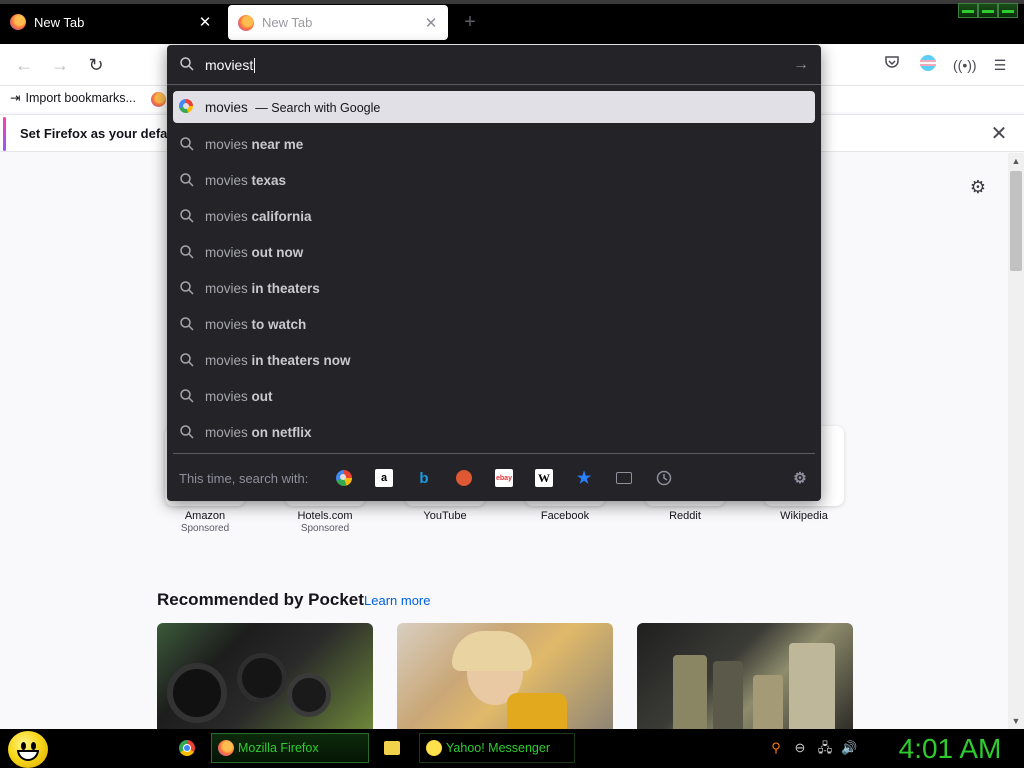 This screenshot has width=1024, height=768. I want to click on notification-accent-bar, so click(4, 134).